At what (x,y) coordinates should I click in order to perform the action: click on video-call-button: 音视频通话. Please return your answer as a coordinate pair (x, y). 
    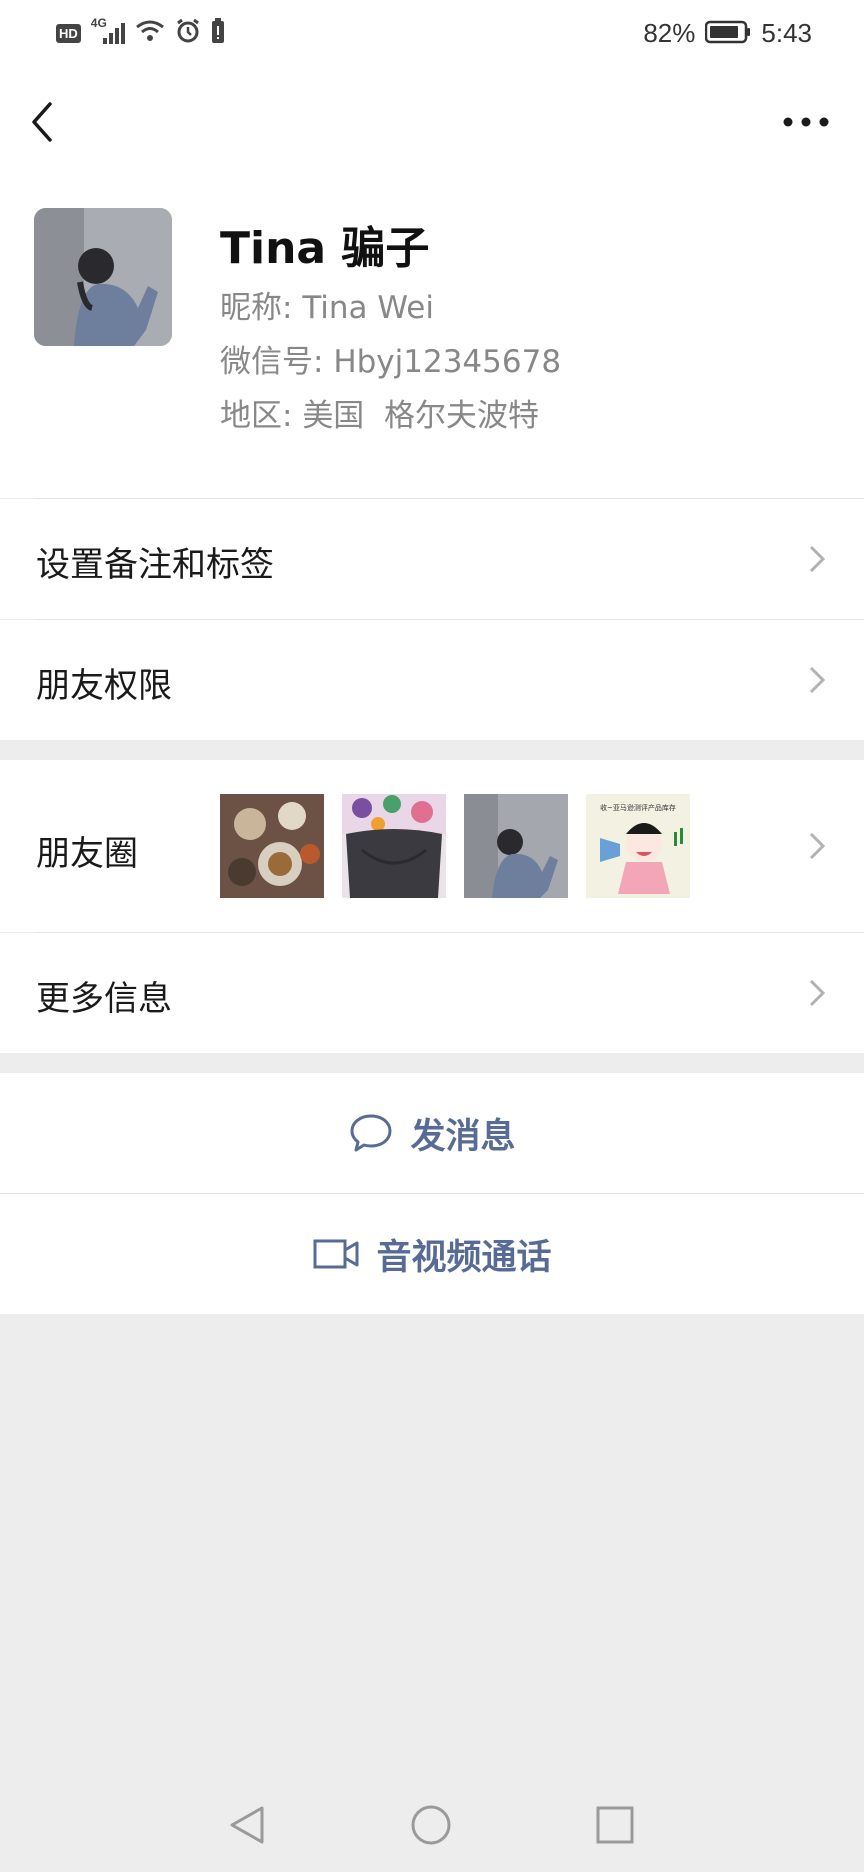
    Looking at the image, I should click on (432, 1254).